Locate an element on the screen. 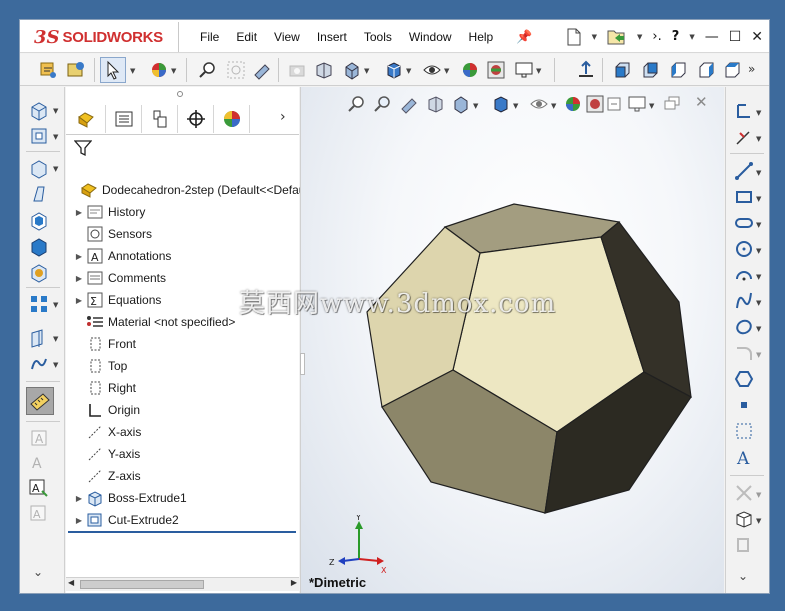  menu-help: Help is located at coordinates (481, 37).